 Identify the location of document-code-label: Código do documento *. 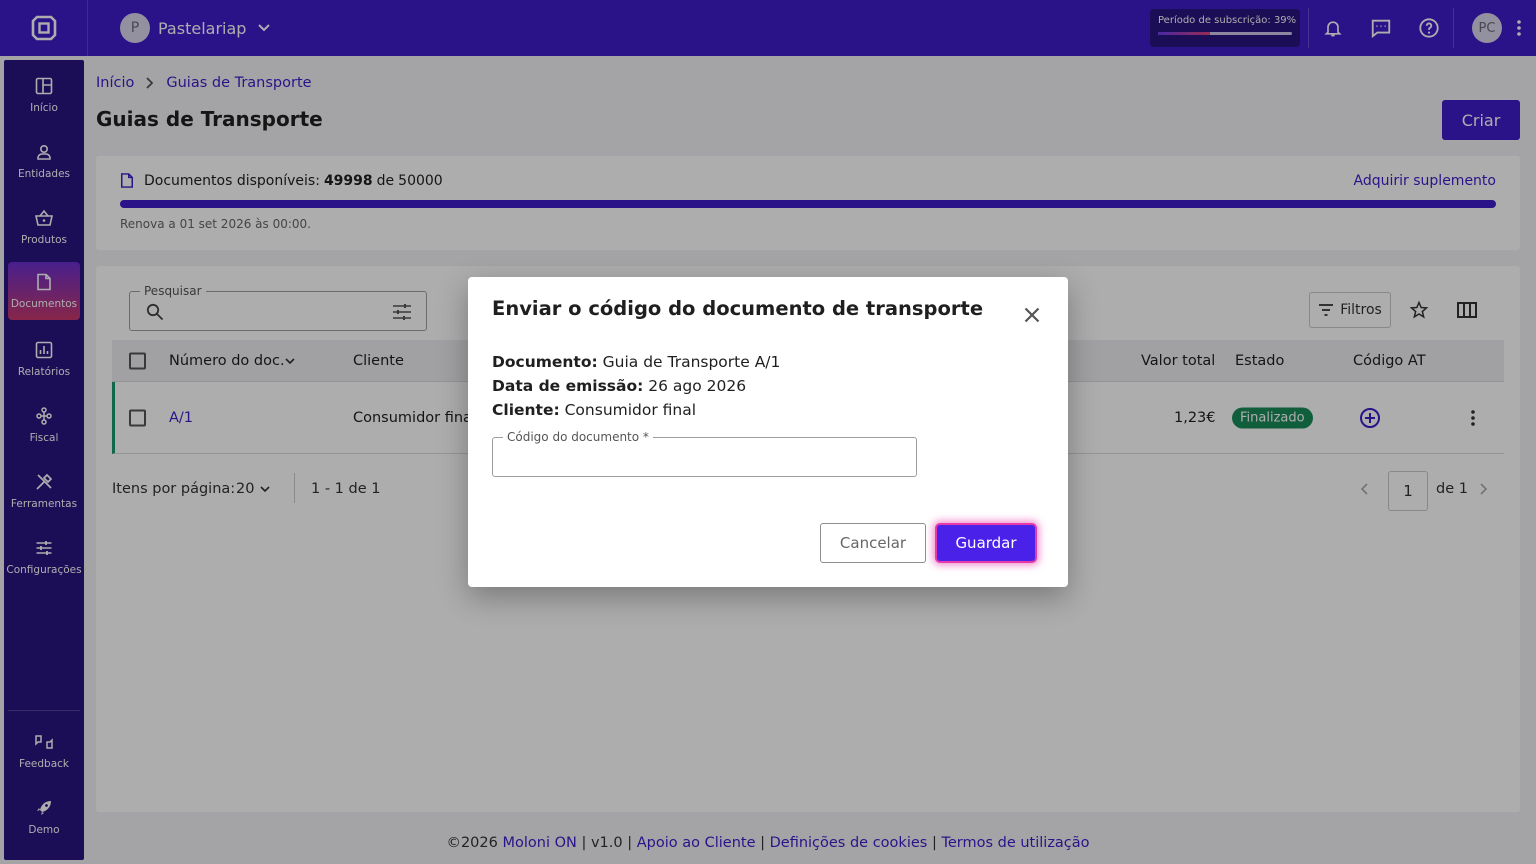
(578, 437).